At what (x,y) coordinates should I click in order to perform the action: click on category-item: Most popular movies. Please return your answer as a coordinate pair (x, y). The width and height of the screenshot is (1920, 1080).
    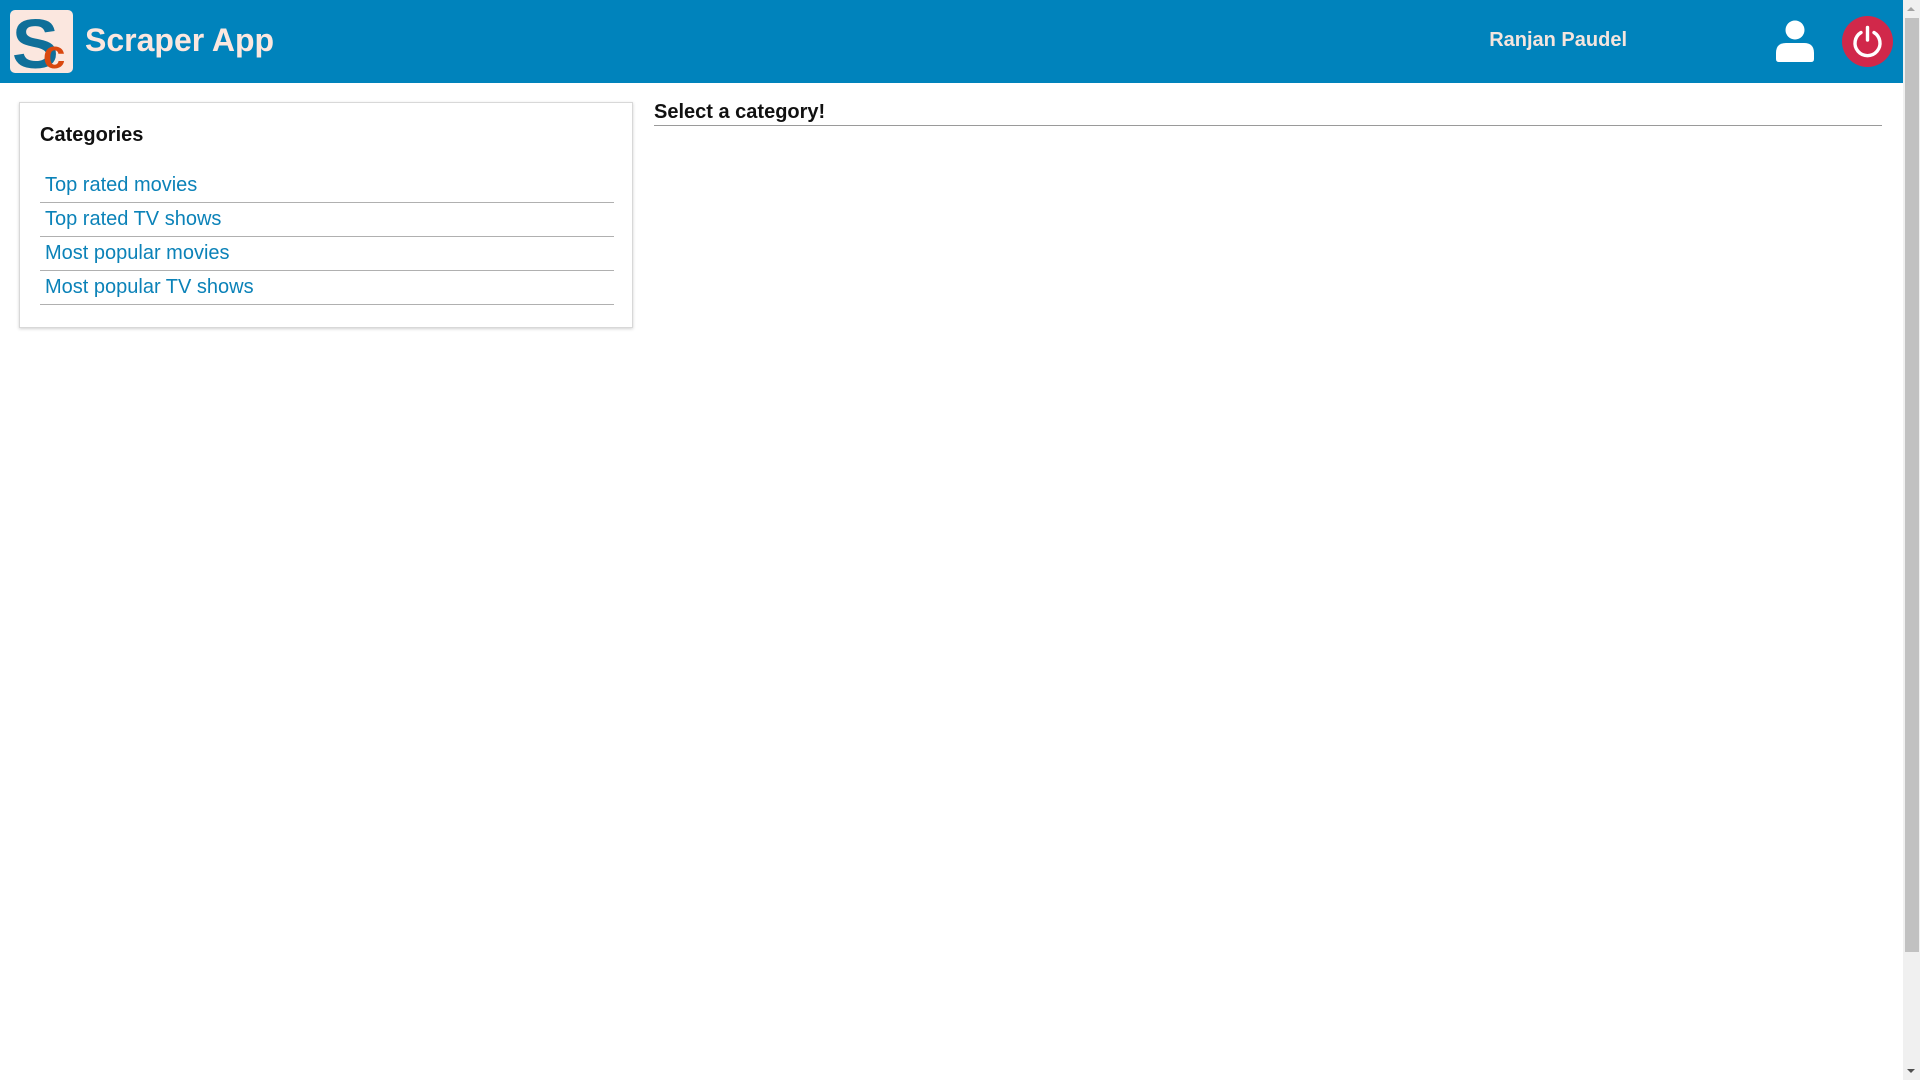
    Looking at the image, I should click on (327, 254).